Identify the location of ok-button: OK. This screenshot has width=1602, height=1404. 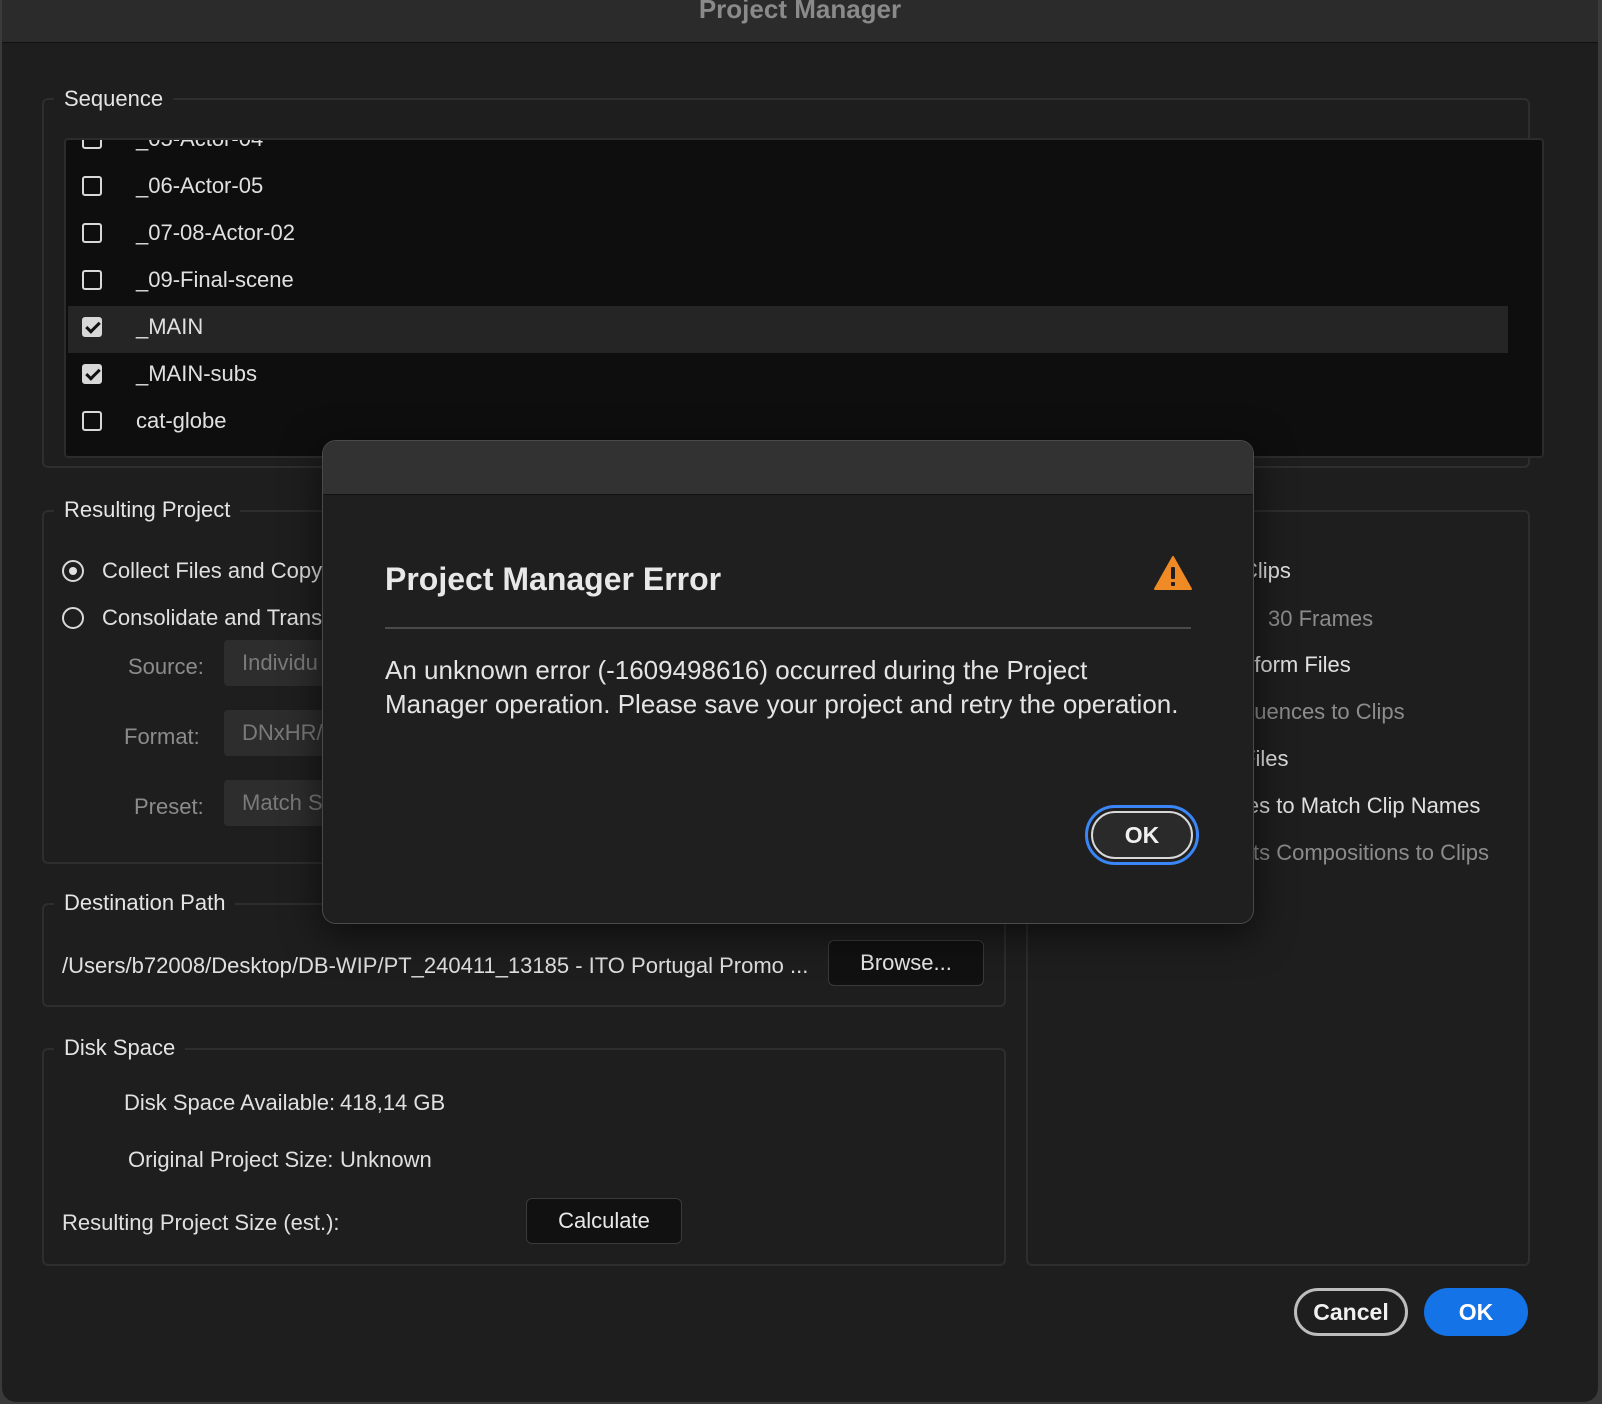
(1476, 1312).